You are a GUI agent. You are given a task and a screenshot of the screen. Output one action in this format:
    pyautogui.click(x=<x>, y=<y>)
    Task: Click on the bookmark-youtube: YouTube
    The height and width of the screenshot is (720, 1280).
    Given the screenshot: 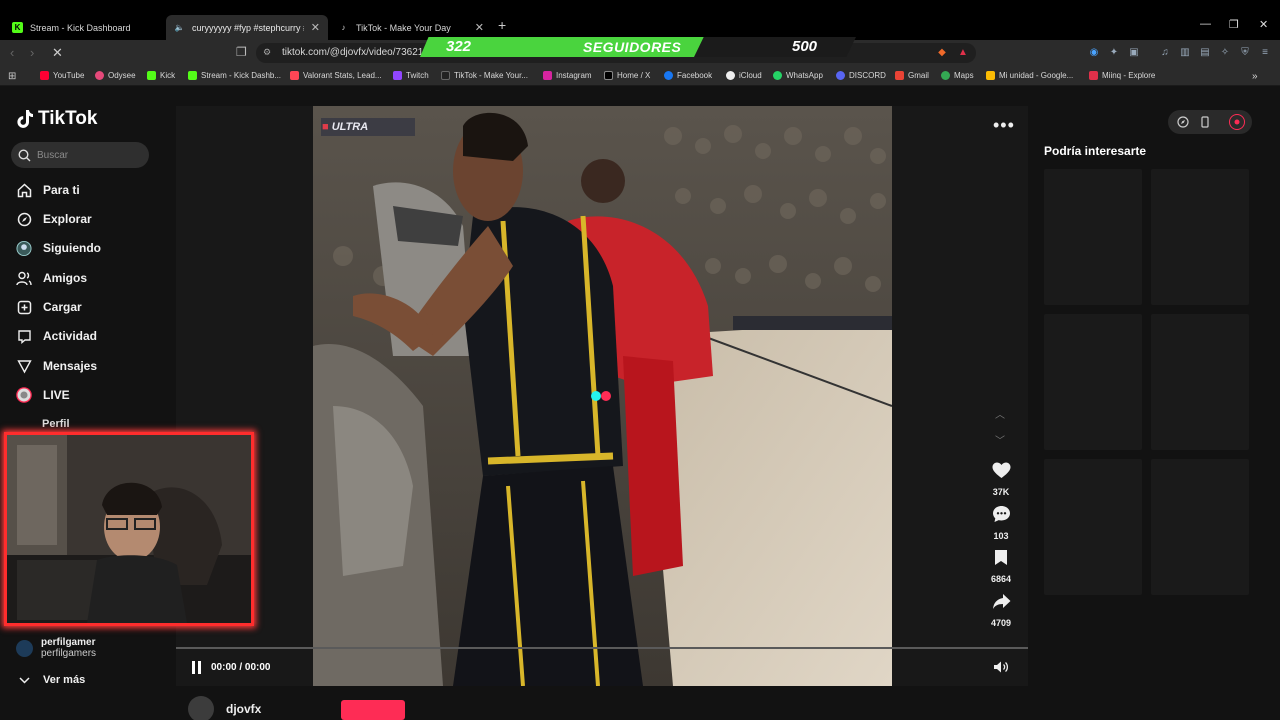 What is the action you would take?
    pyautogui.click(x=62, y=75)
    